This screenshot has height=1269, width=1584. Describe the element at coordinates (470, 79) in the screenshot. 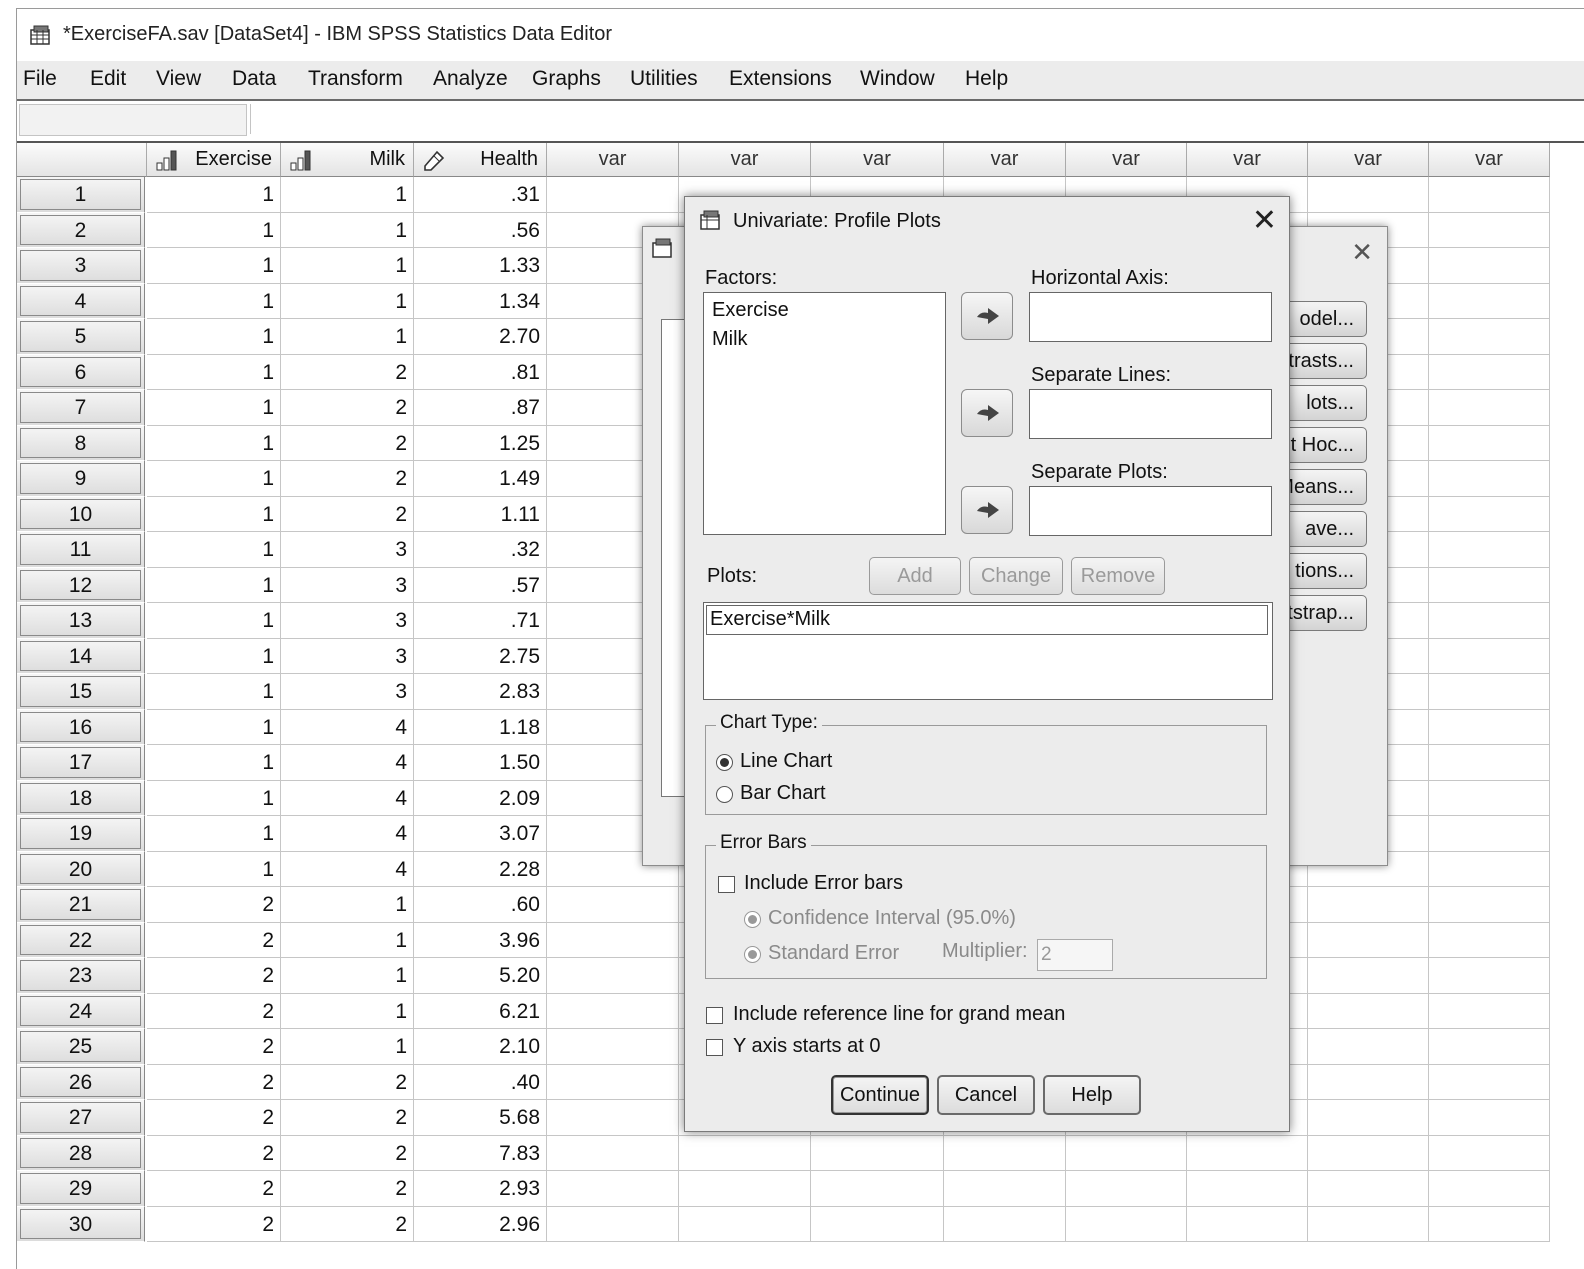

I see `menu-analyze: Analyze` at that location.